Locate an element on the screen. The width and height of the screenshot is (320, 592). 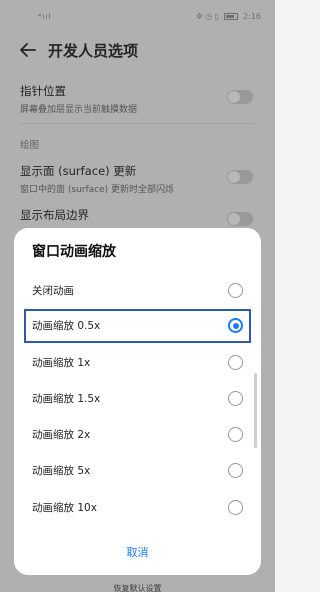
option-0-5x: 动画缩放 0.5x is located at coordinates (137, 326).